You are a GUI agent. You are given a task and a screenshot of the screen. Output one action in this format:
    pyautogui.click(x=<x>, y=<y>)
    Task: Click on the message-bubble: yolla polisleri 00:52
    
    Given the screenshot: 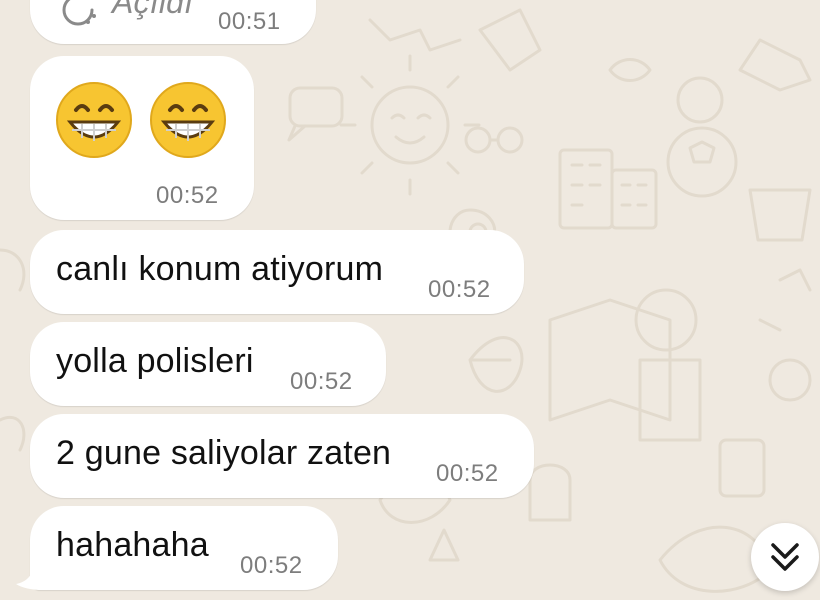 What is the action you would take?
    pyautogui.click(x=208, y=364)
    